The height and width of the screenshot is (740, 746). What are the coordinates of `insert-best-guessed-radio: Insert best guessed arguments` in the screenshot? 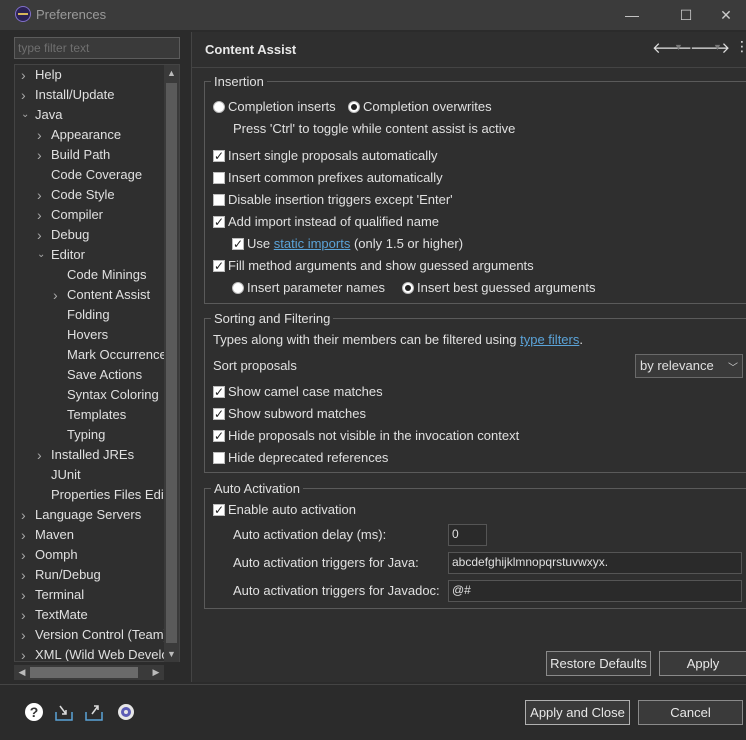 It's located at (499, 288).